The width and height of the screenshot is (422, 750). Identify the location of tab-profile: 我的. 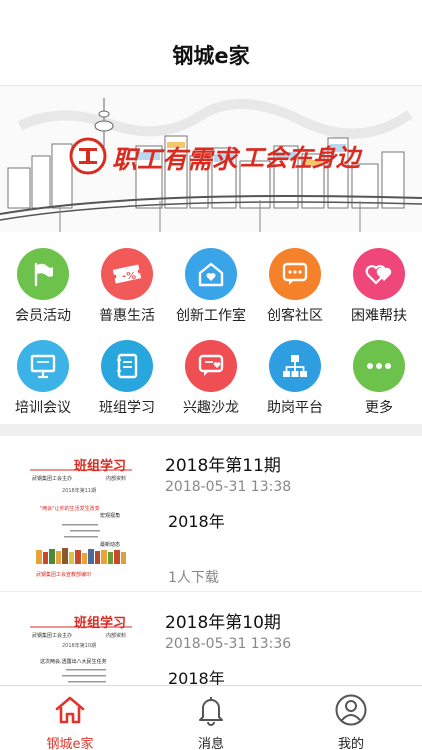
(351, 718).